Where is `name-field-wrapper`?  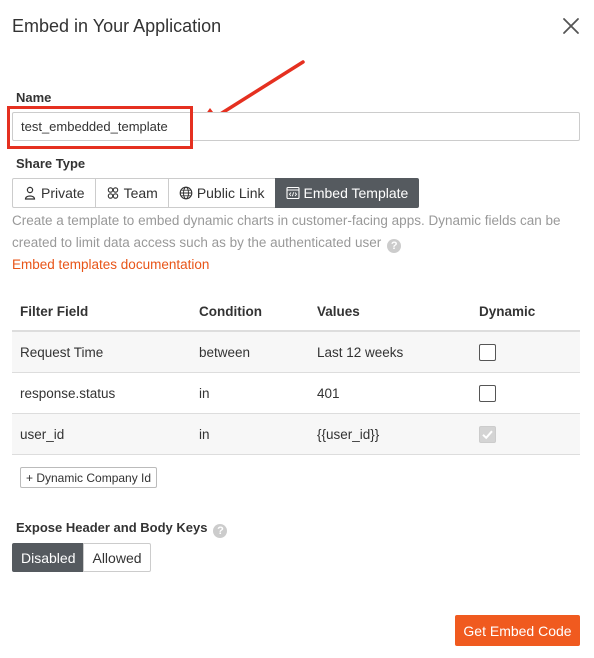 name-field-wrapper is located at coordinates (296, 126).